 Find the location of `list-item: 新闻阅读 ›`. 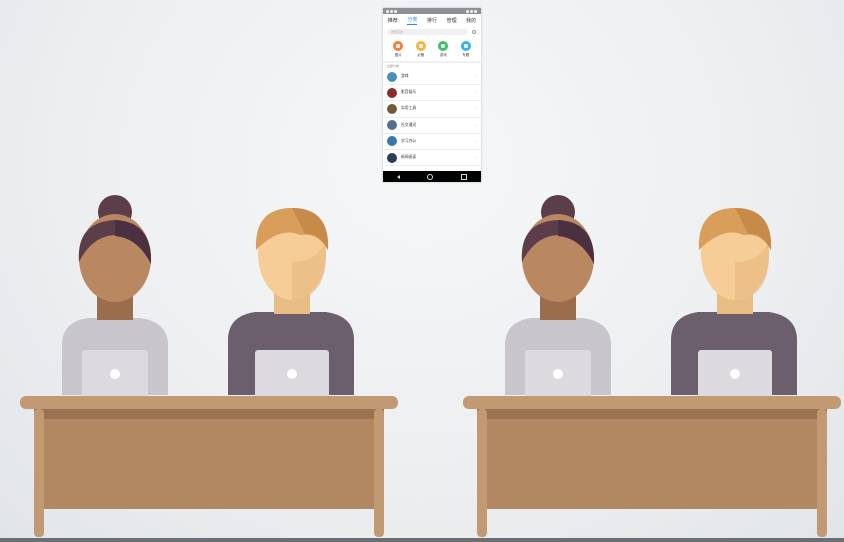

list-item: 新闻阅读 › is located at coordinates (432, 158).